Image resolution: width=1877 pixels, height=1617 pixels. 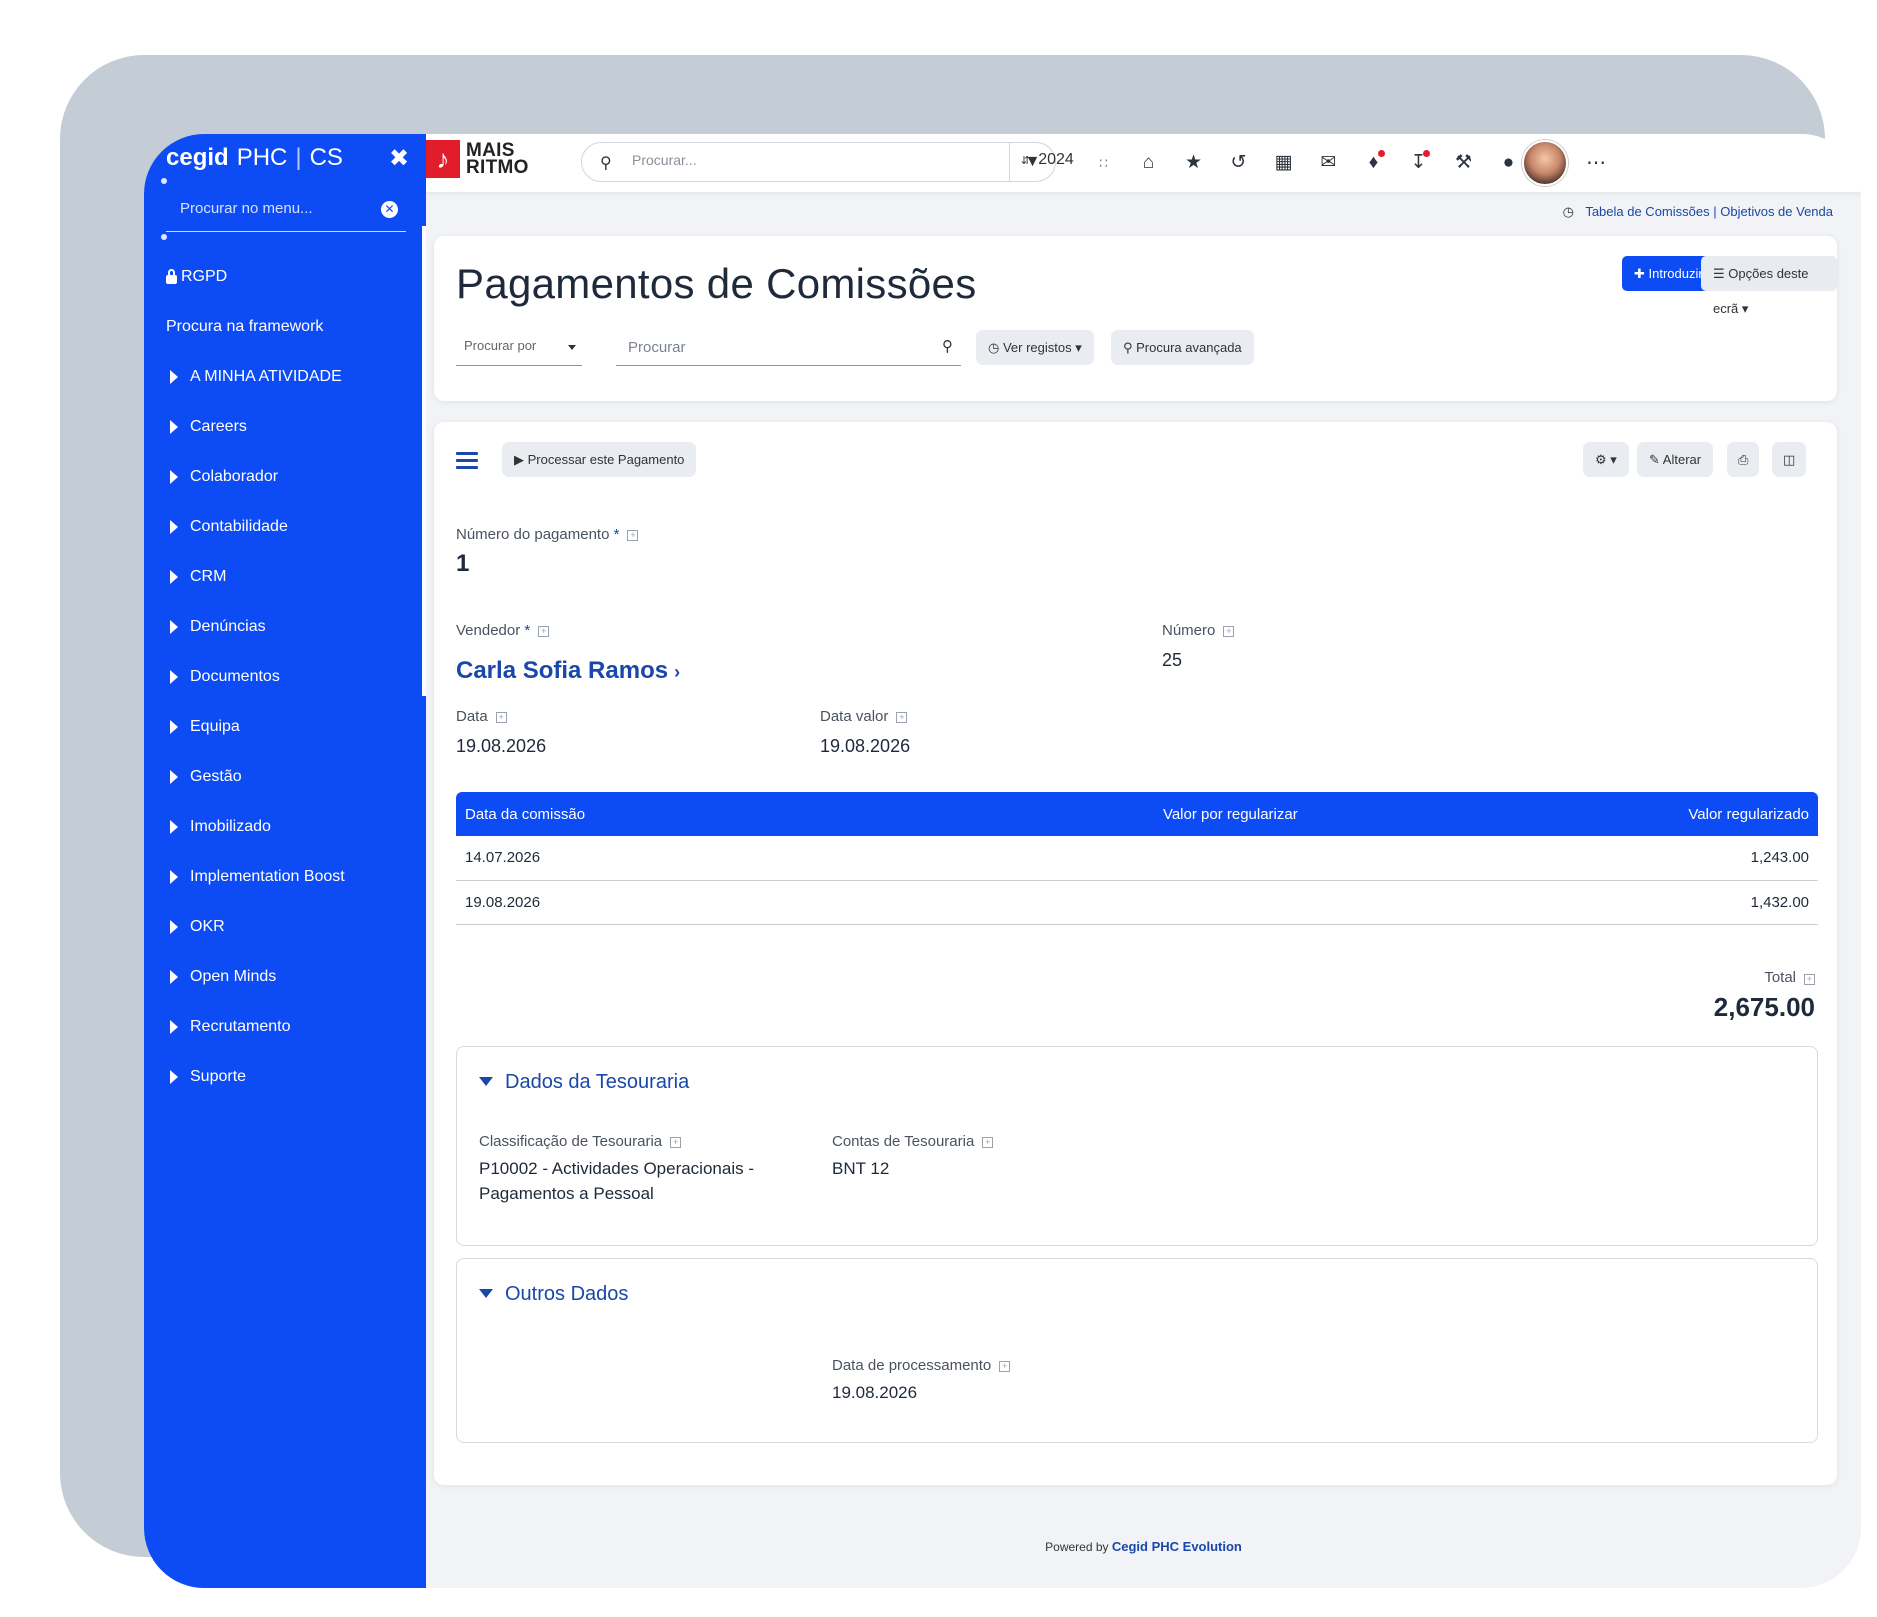 I want to click on company-logo: ♪ MAIS RITMO, so click(x=477, y=159).